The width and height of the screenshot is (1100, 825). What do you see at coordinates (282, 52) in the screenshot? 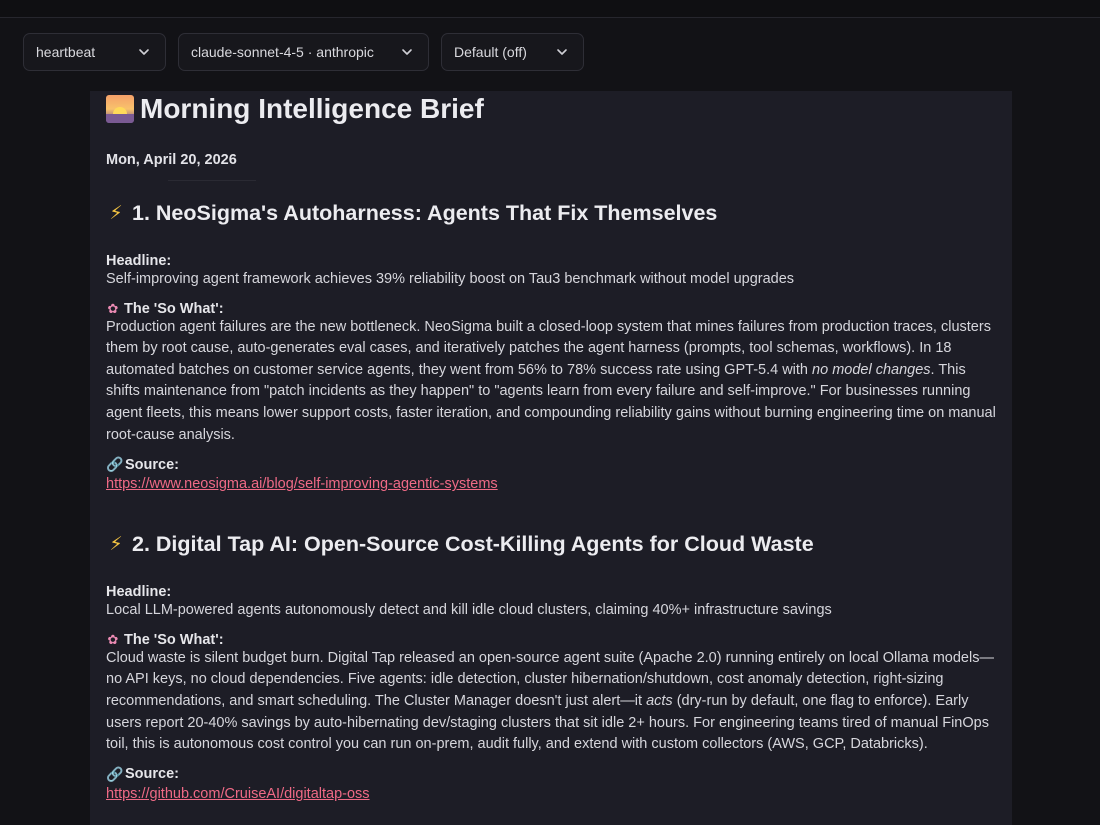
I see `model-select-value: claude-sonnet-4-5 · anthropic` at bounding box center [282, 52].